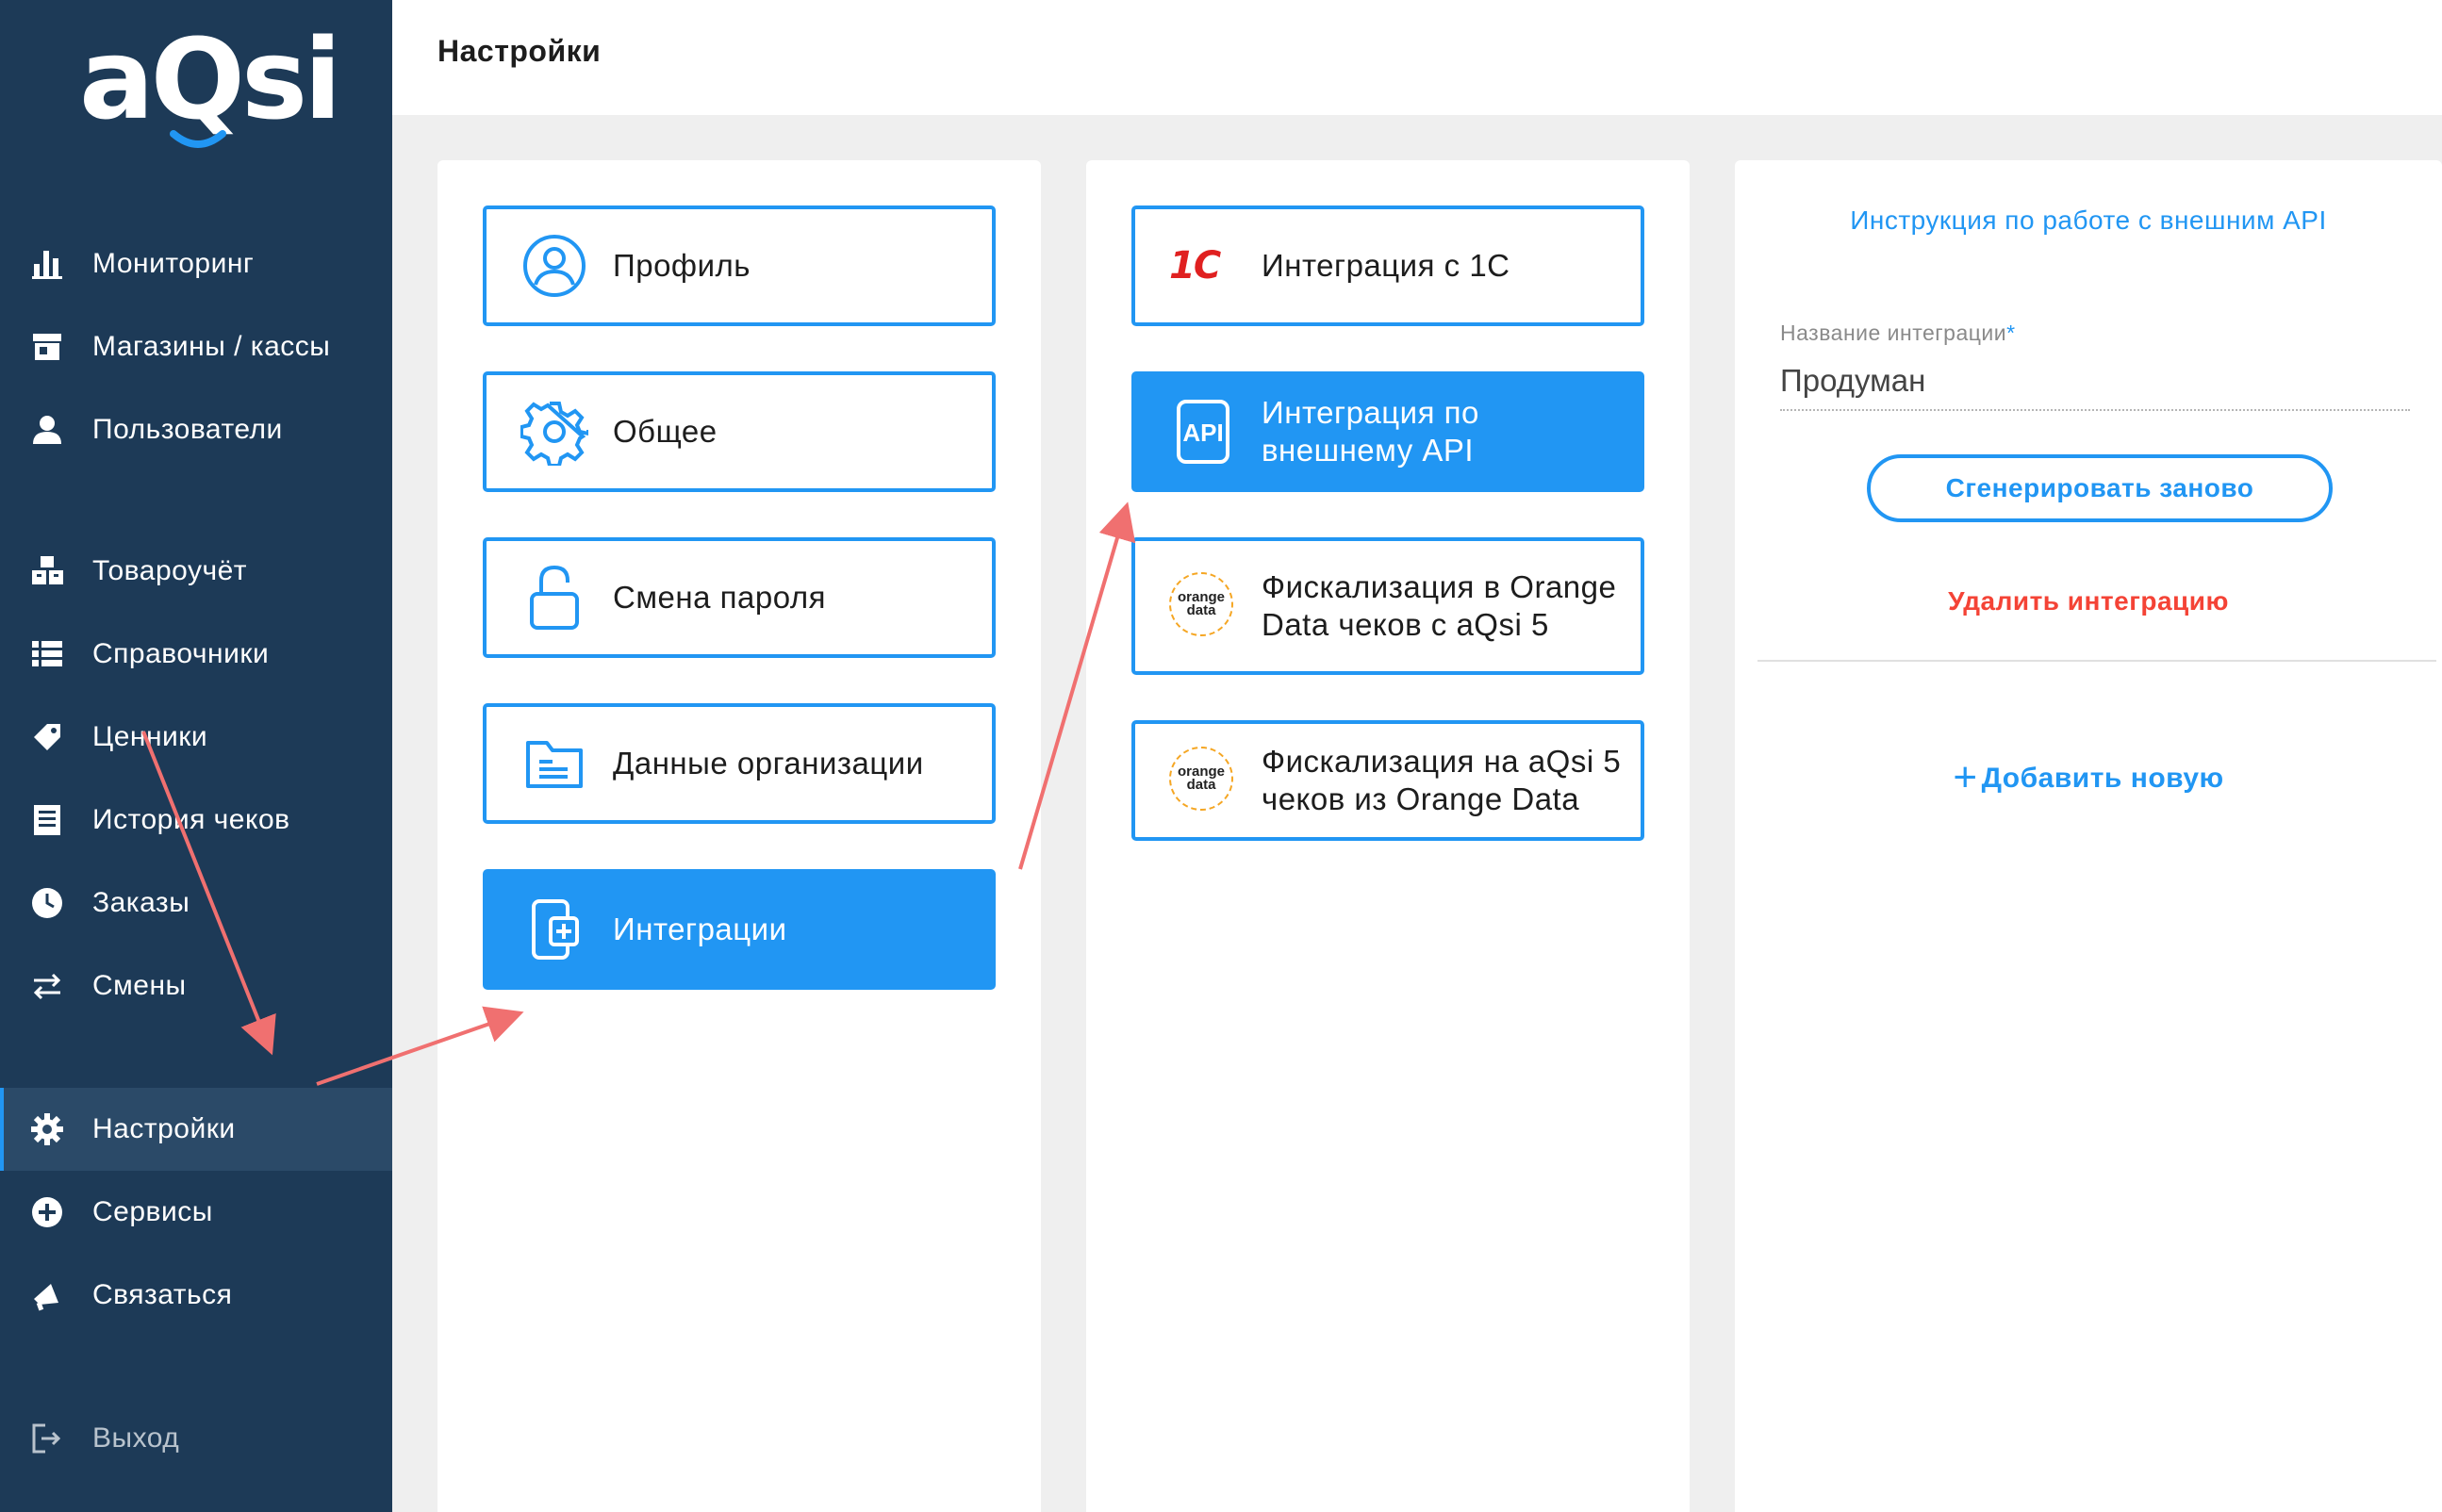 The image size is (2442, 1512). Describe the element at coordinates (700, 929) in the screenshot. I see `tile-label: Интеграции` at that location.